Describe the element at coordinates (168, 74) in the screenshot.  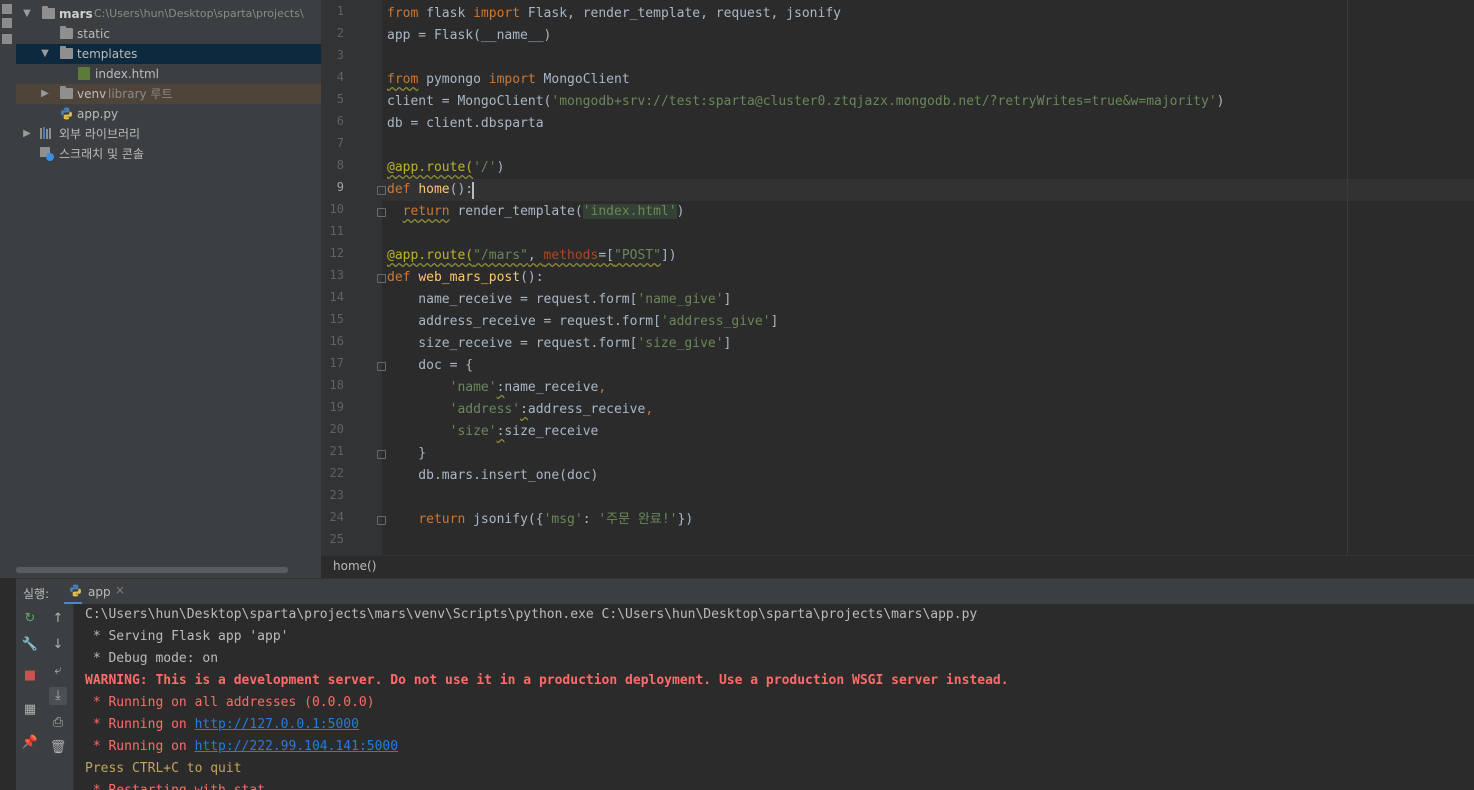
I see `tree-item-index-html: index.html` at that location.